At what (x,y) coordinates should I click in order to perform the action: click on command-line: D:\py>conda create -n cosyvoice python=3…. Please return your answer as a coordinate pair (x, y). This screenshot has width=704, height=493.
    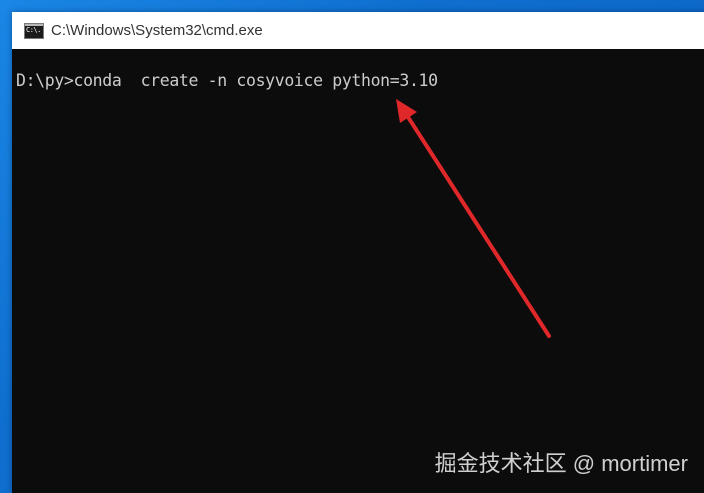
    Looking at the image, I should click on (227, 80).